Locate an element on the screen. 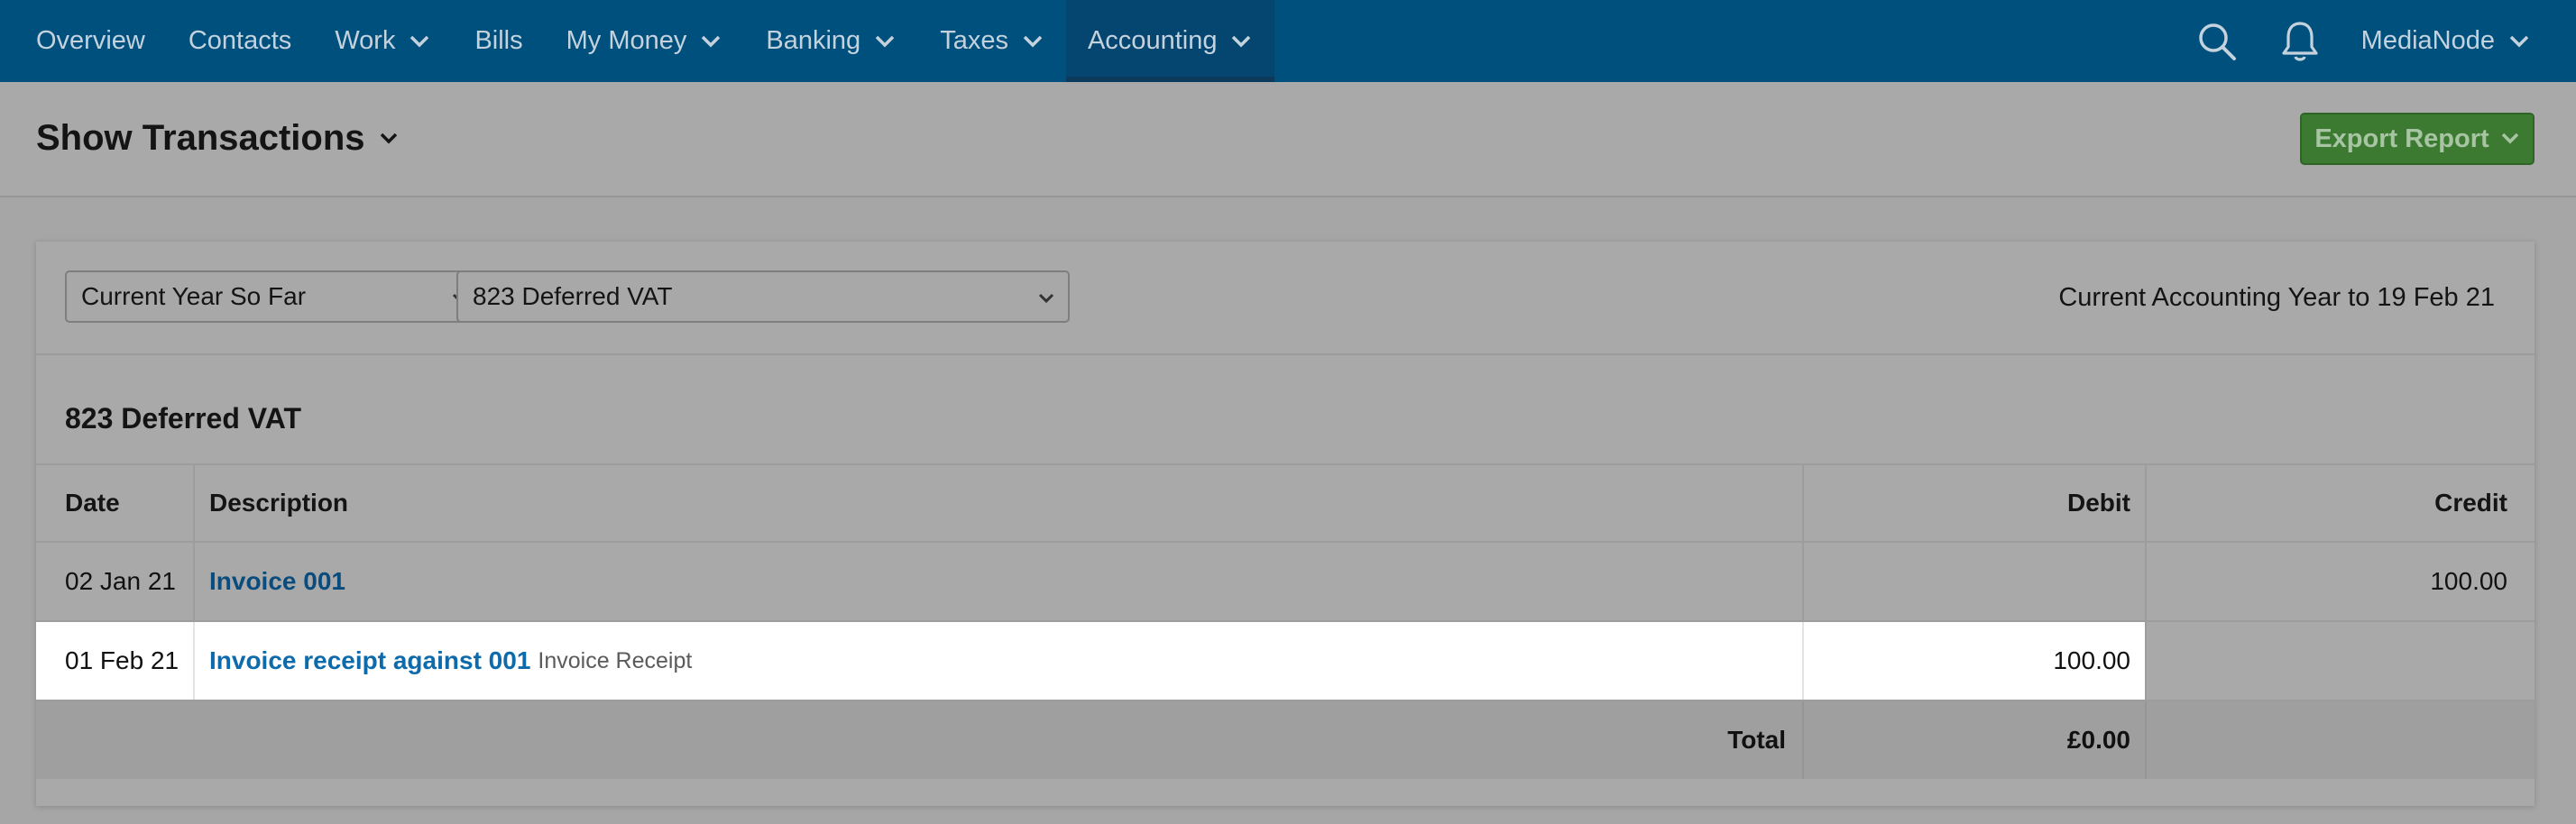 This screenshot has width=2576, height=824. account-select: 823 Deferred VAT is located at coordinates (763, 297).